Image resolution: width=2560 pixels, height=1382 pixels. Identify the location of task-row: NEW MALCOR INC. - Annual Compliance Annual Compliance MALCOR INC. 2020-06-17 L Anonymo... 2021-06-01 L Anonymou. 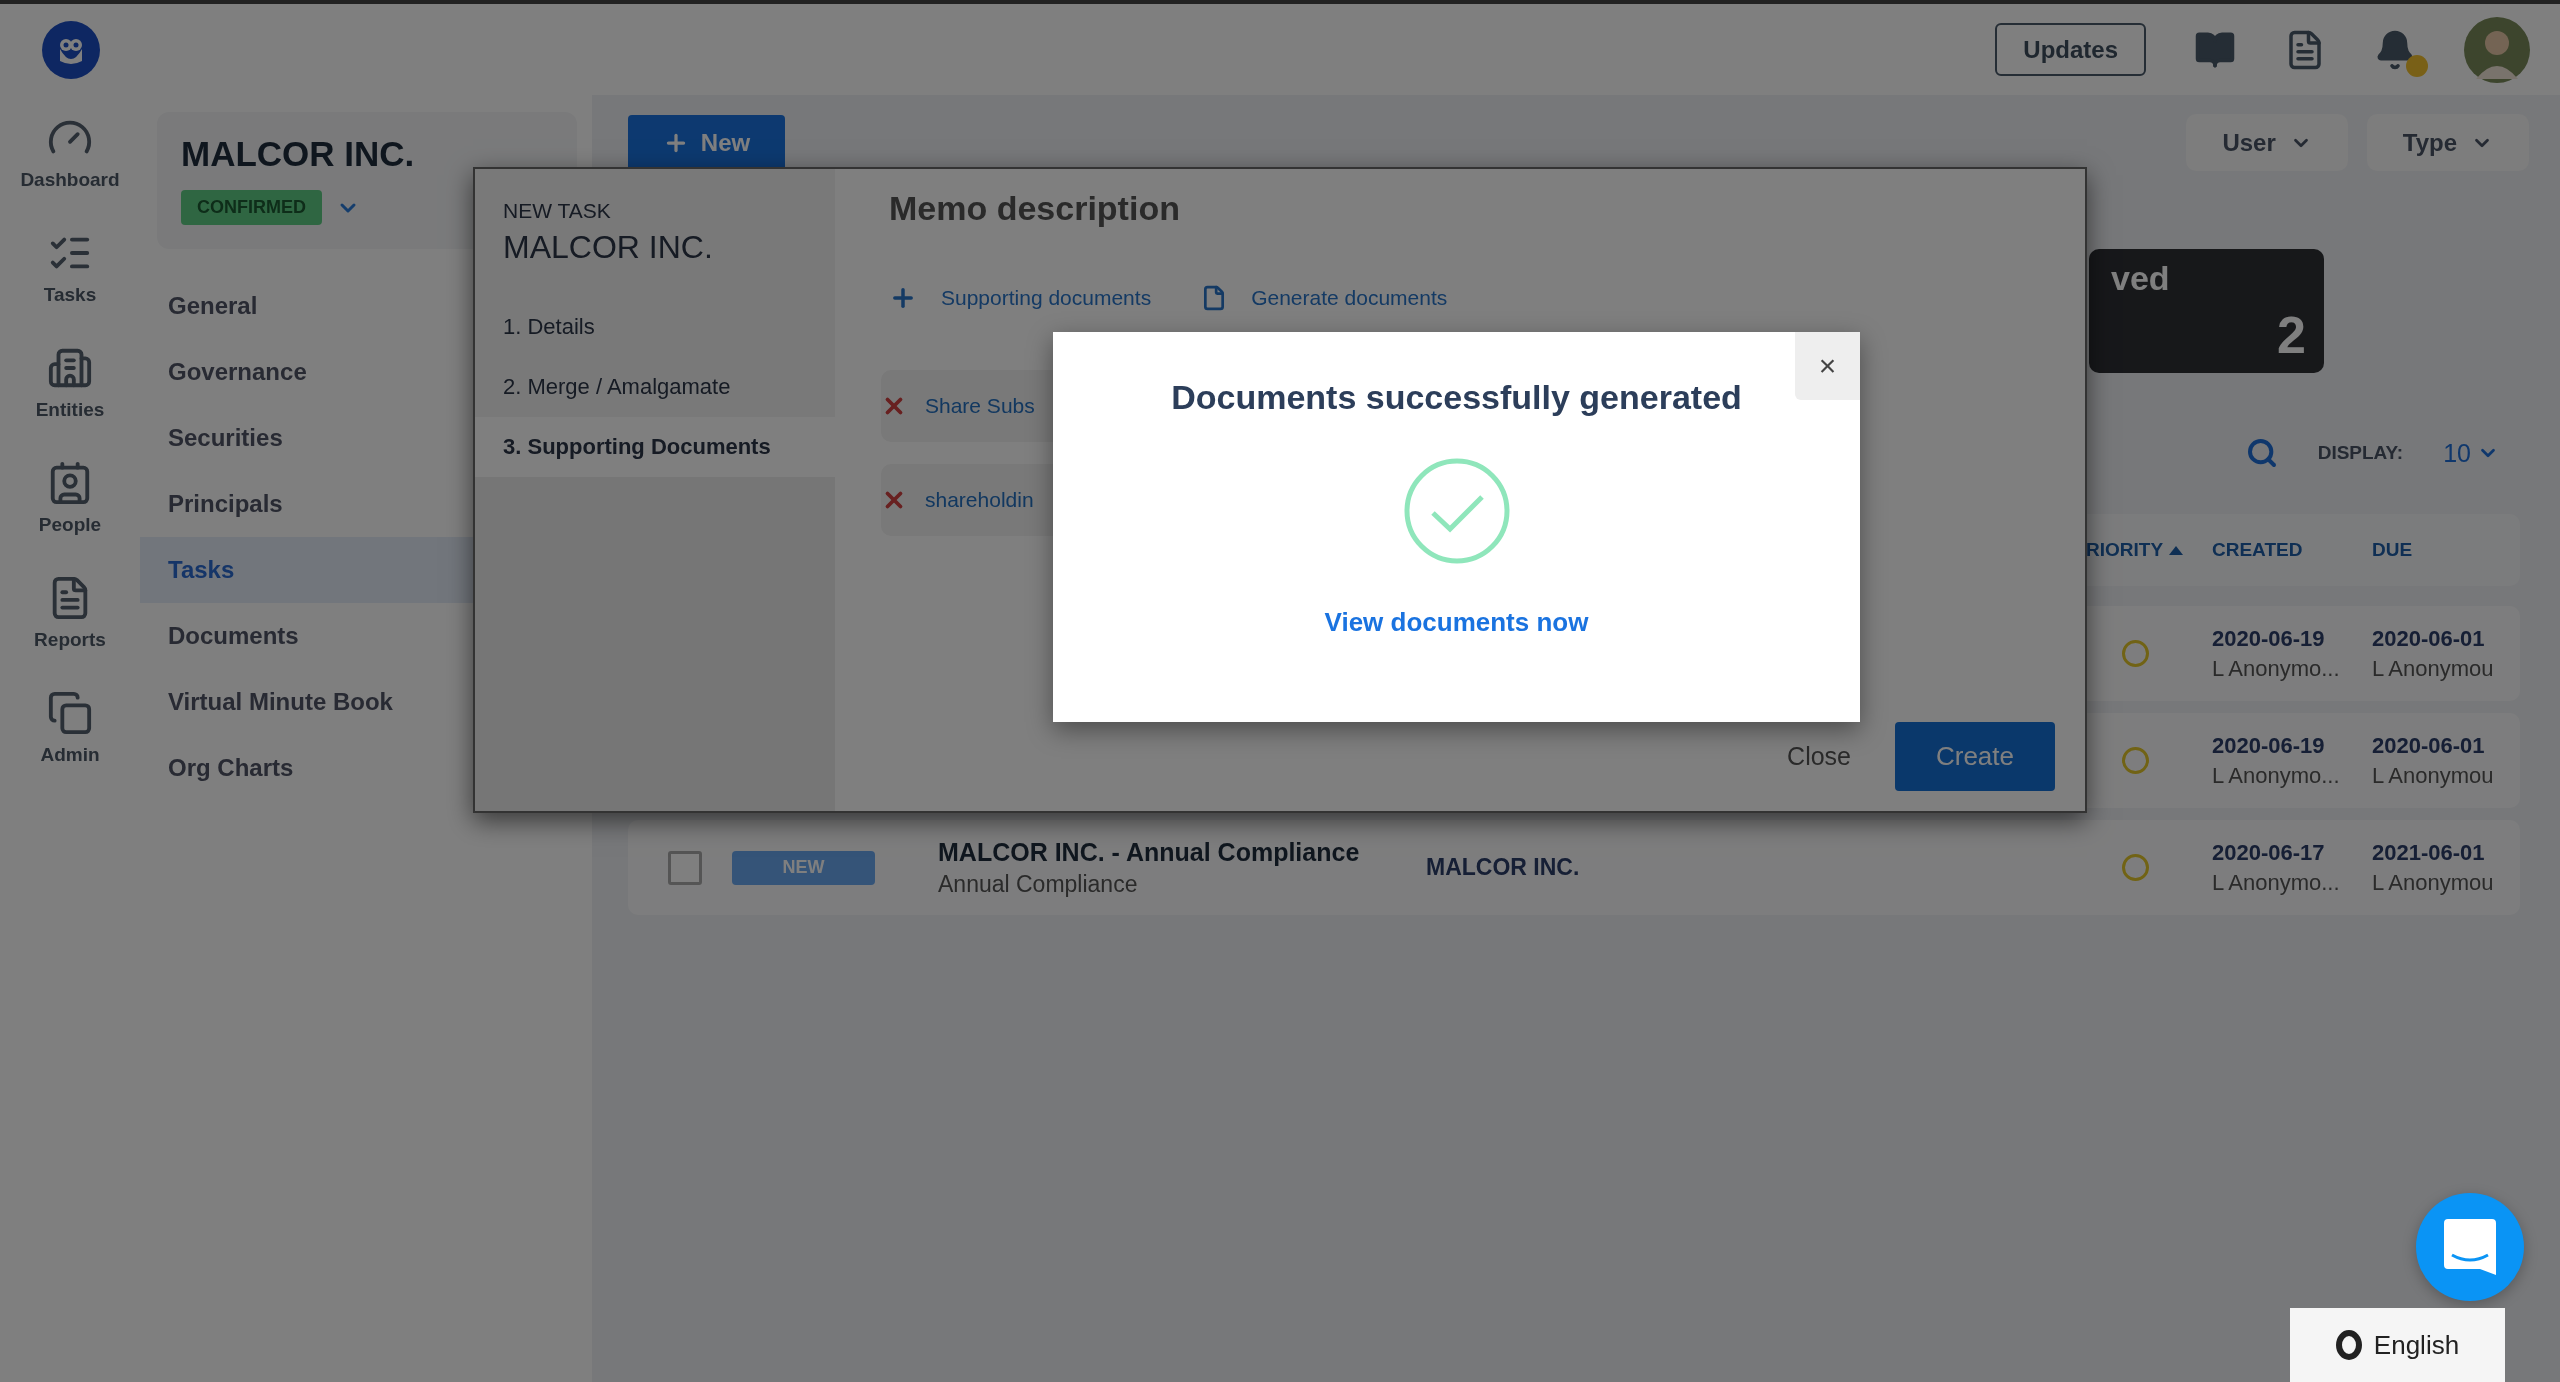
(1574, 867).